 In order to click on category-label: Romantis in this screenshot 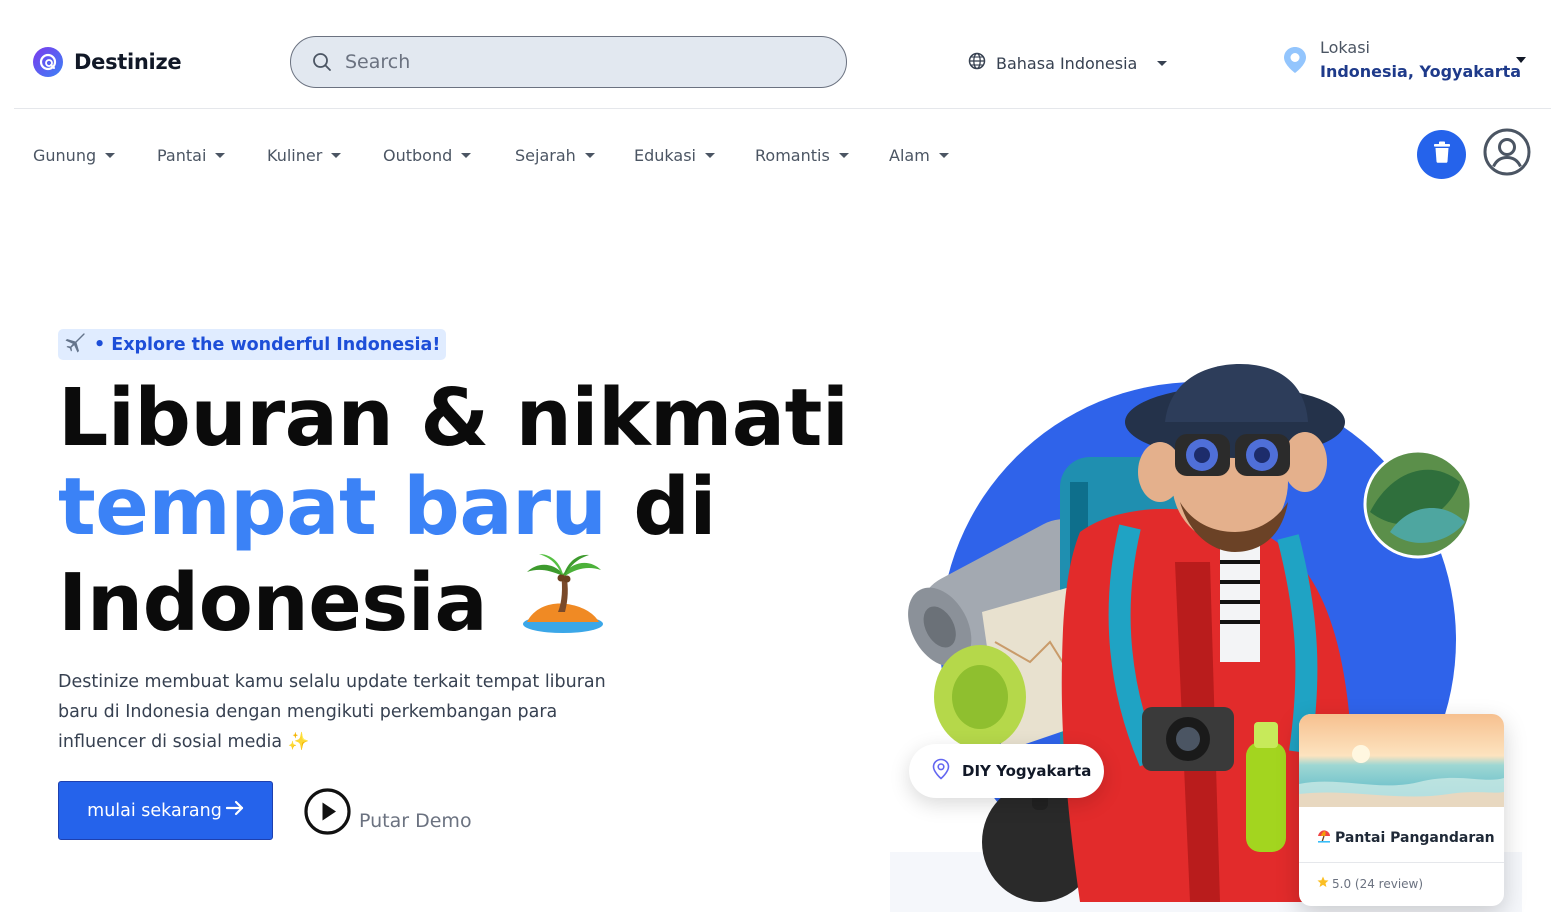, I will do `click(792, 155)`.